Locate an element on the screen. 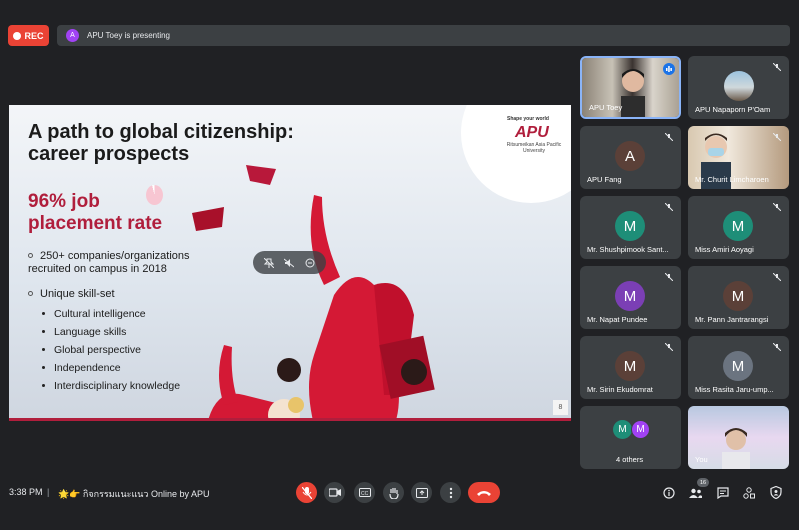  participant-tile: M Mr. Pann Jantrarangsi is located at coordinates (738, 297).